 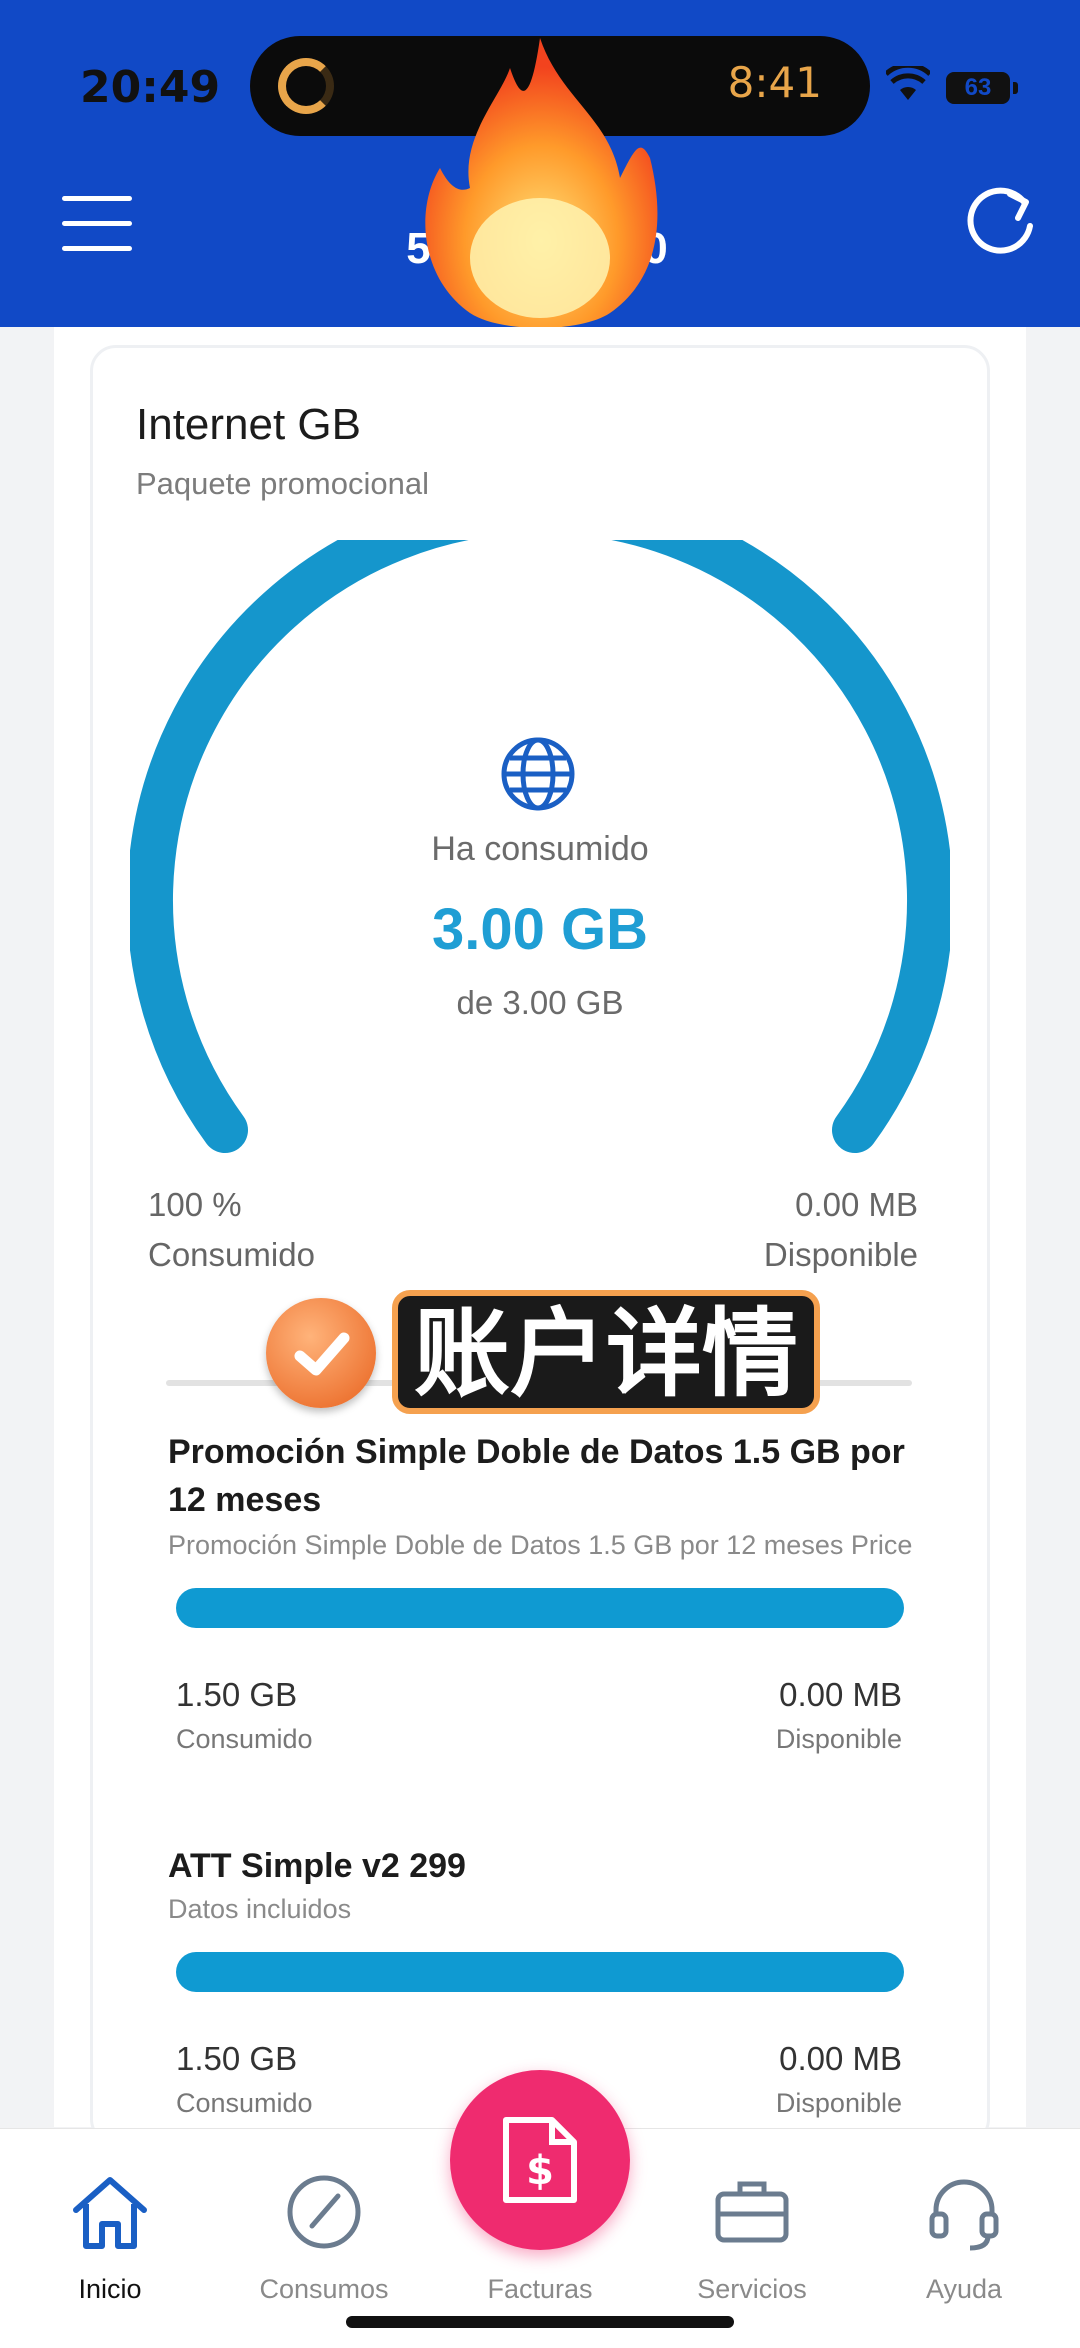 What do you see at coordinates (282, 483) in the screenshot?
I see `card-subtitle: Paquete promocional` at bounding box center [282, 483].